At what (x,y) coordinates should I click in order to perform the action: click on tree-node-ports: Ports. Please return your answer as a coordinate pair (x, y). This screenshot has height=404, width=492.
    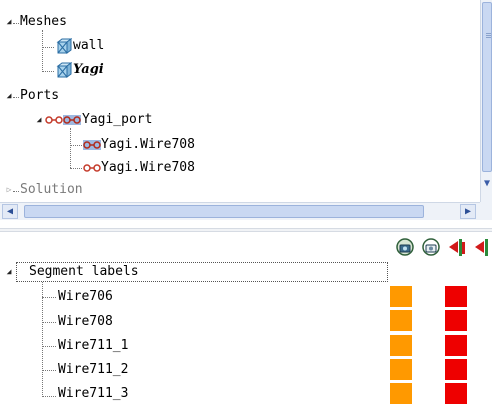
    Looking at the image, I should click on (39, 96).